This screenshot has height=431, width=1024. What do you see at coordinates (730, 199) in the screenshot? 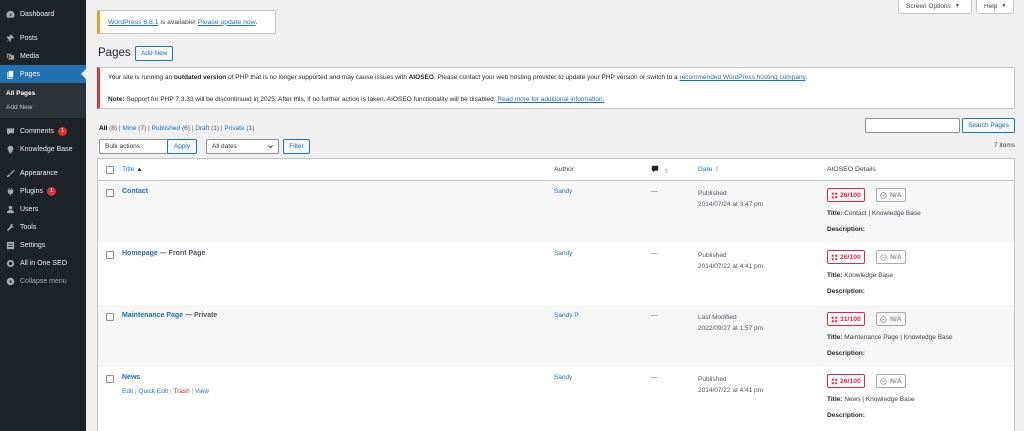
I see `date-cell: Published 2014/07/24 at 3:47 pm` at bounding box center [730, 199].